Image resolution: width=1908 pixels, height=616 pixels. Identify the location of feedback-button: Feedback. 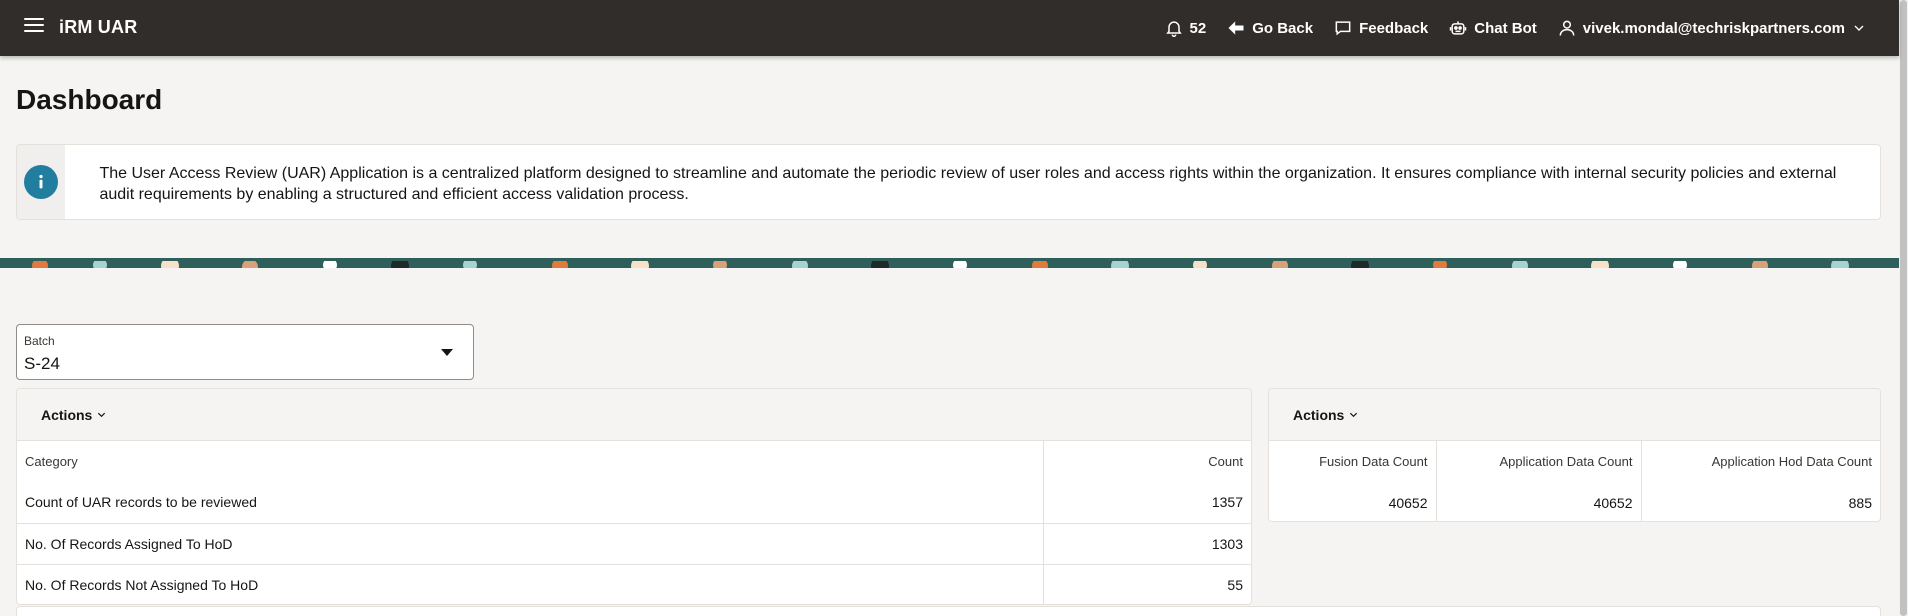
(1380, 28).